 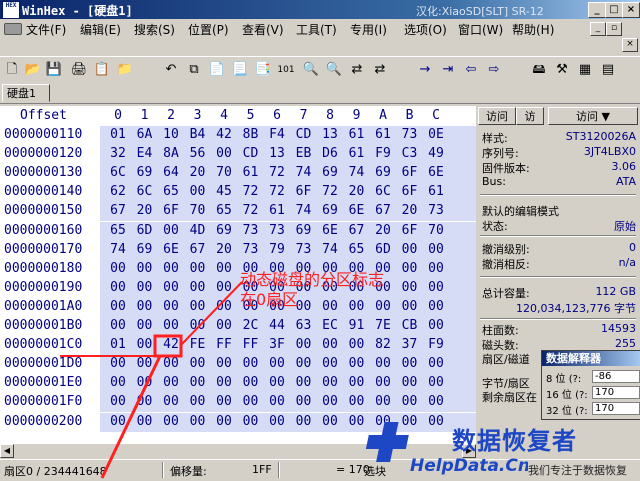 I want to click on hex-byte: 70, so click(x=198, y=210).